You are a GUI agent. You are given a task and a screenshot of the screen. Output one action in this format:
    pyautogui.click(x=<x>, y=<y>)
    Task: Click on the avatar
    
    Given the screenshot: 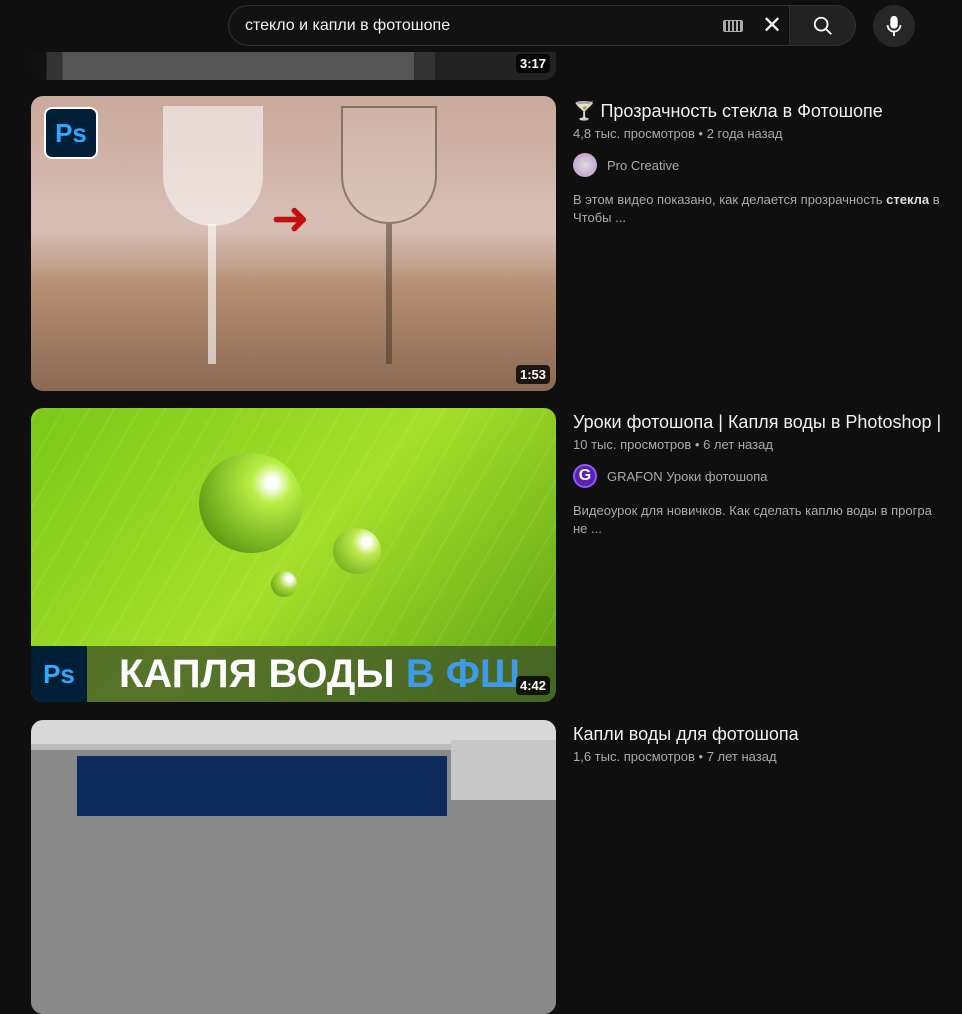 What is the action you would take?
    pyautogui.click(x=585, y=165)
    